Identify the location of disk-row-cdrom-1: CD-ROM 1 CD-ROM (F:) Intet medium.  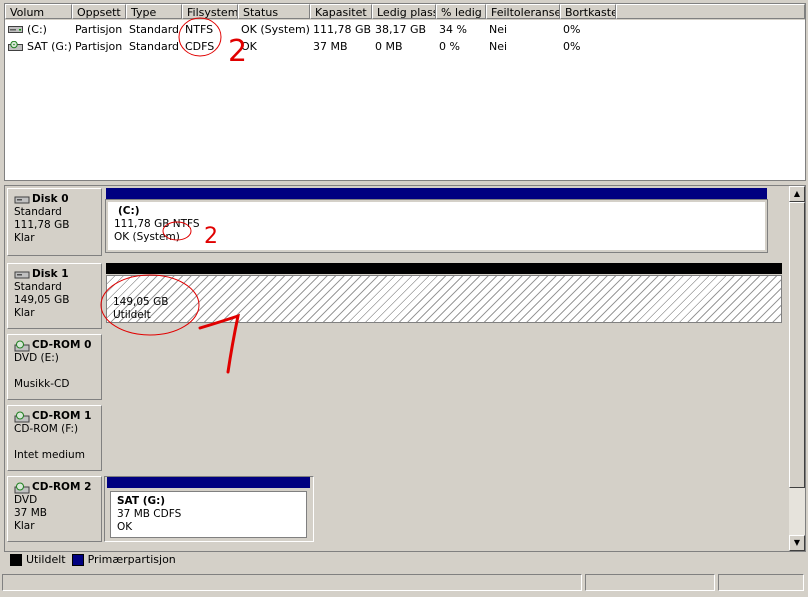
(397, 437).